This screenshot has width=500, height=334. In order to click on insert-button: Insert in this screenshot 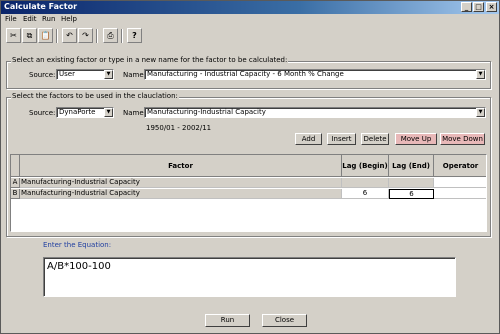, I will do `click(341, 139)`.